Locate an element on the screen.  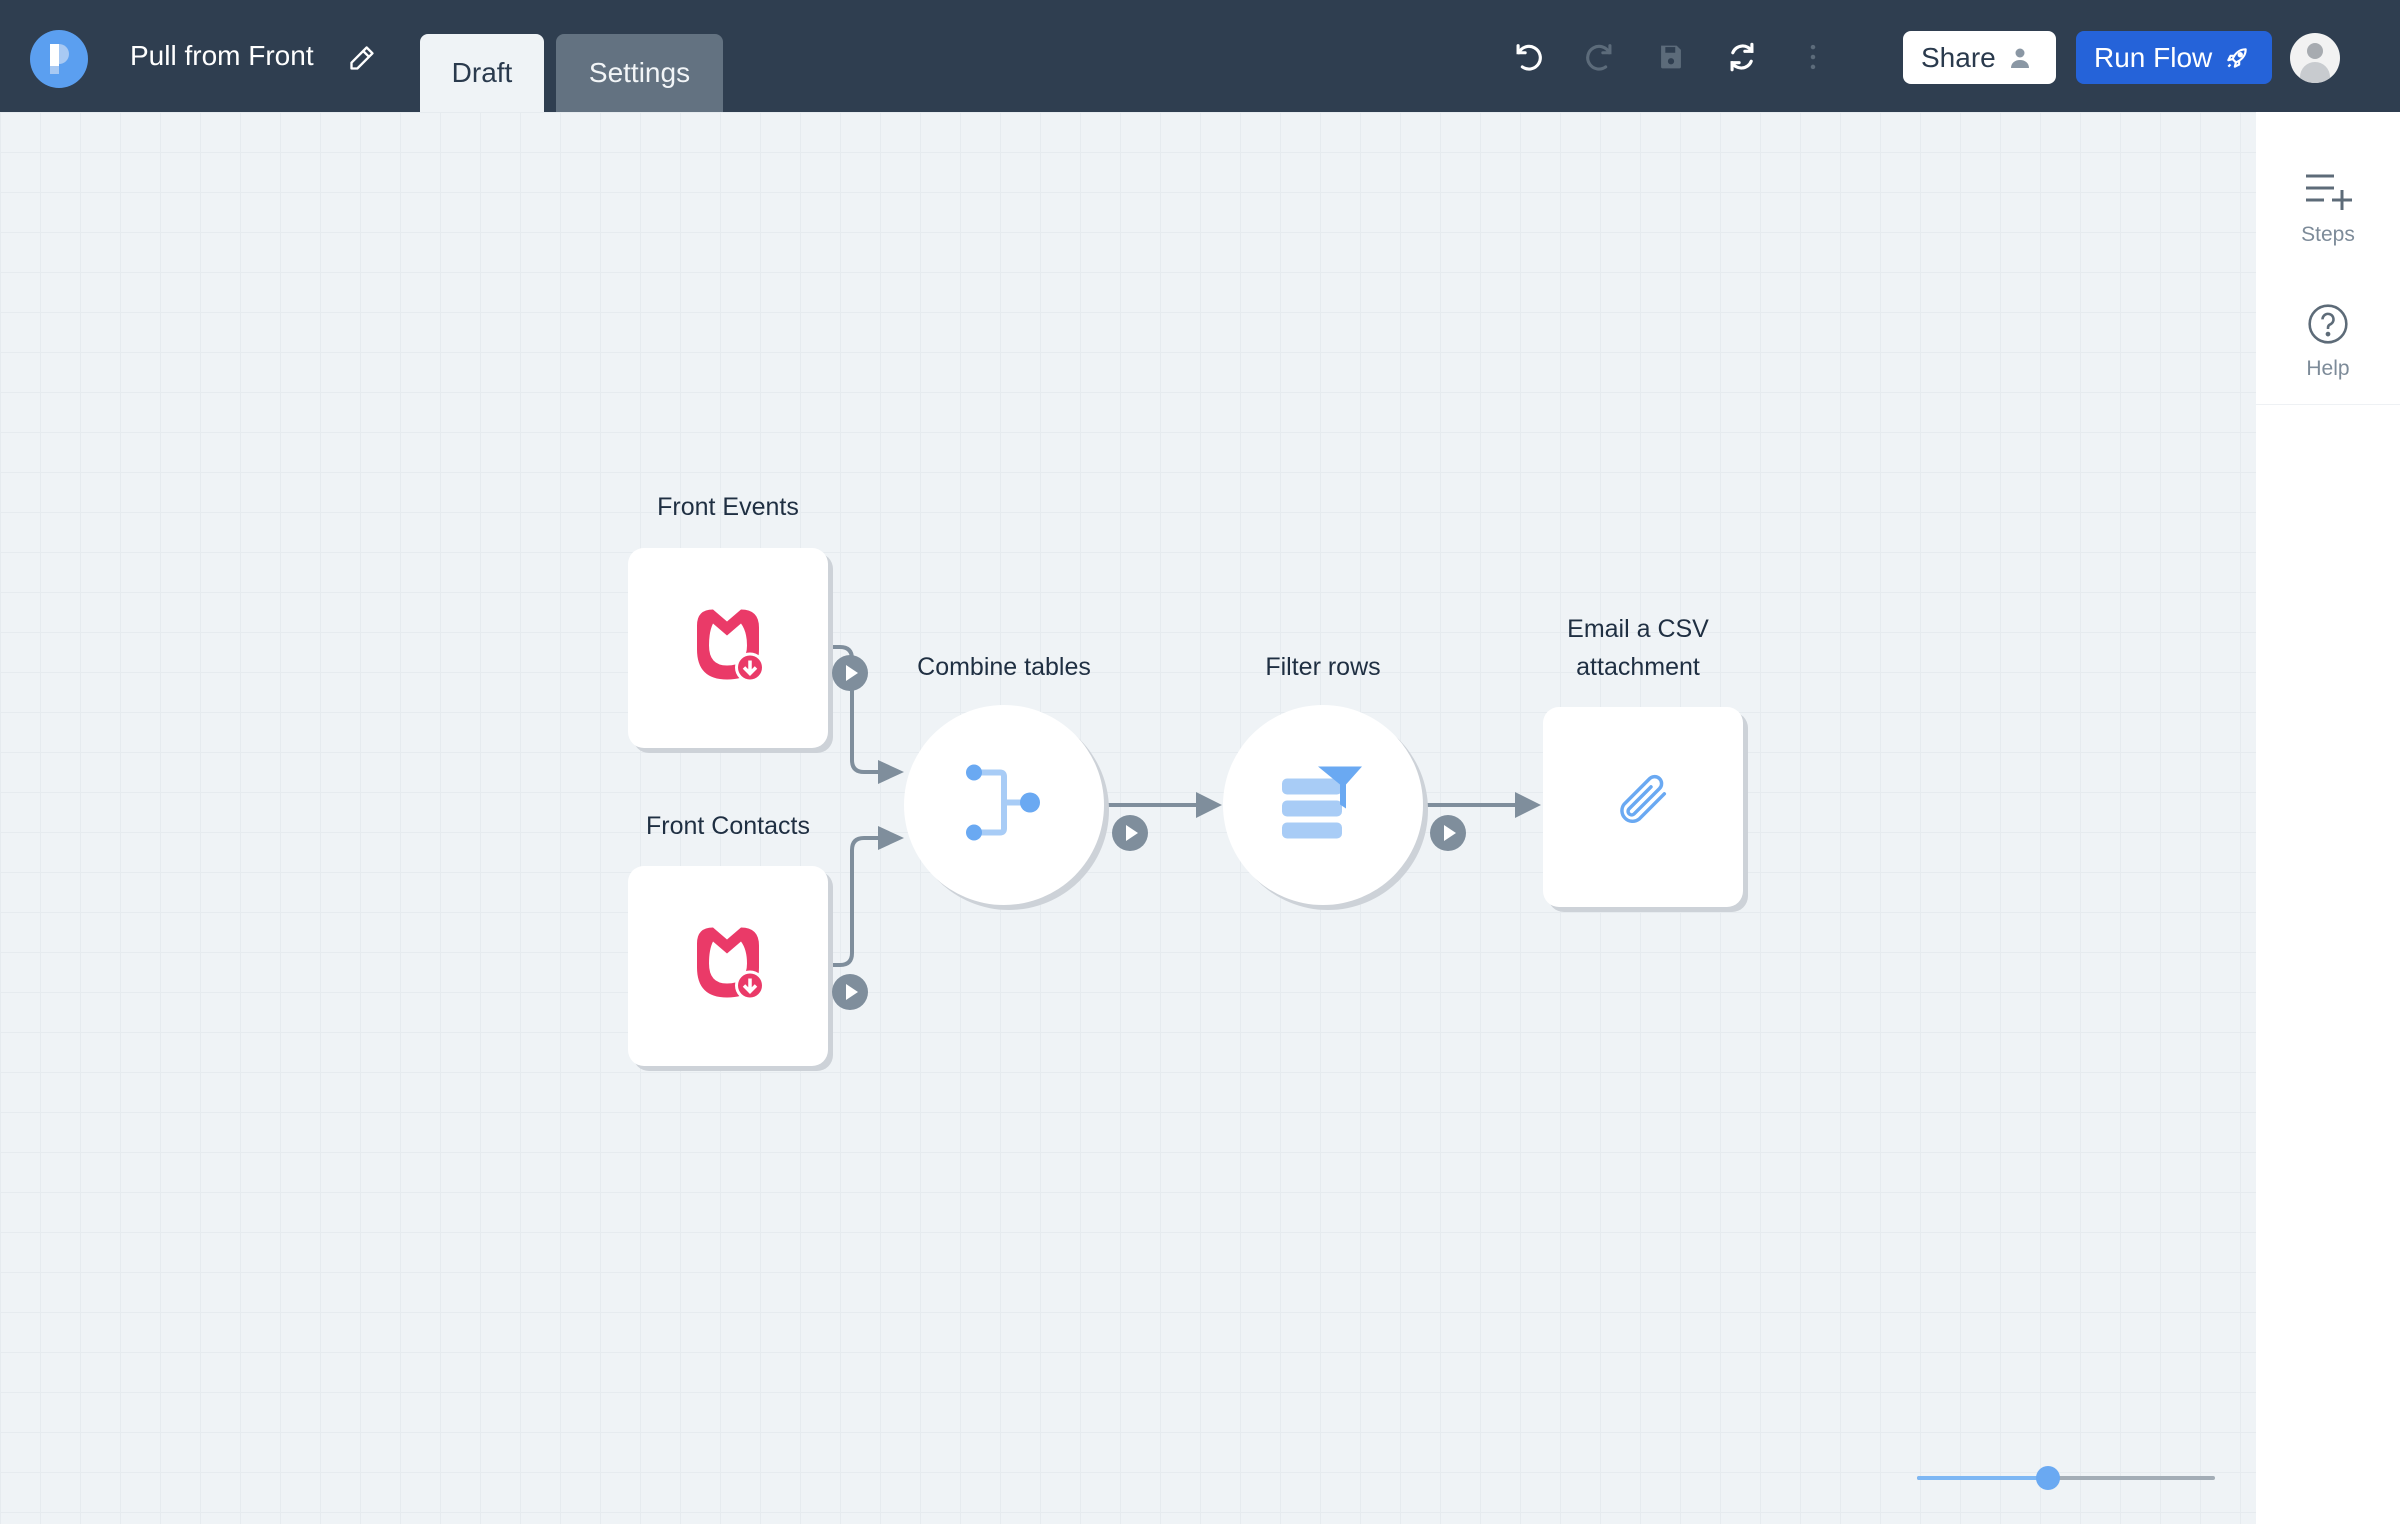
share-label: Share is located at coordinates (1958, 57).